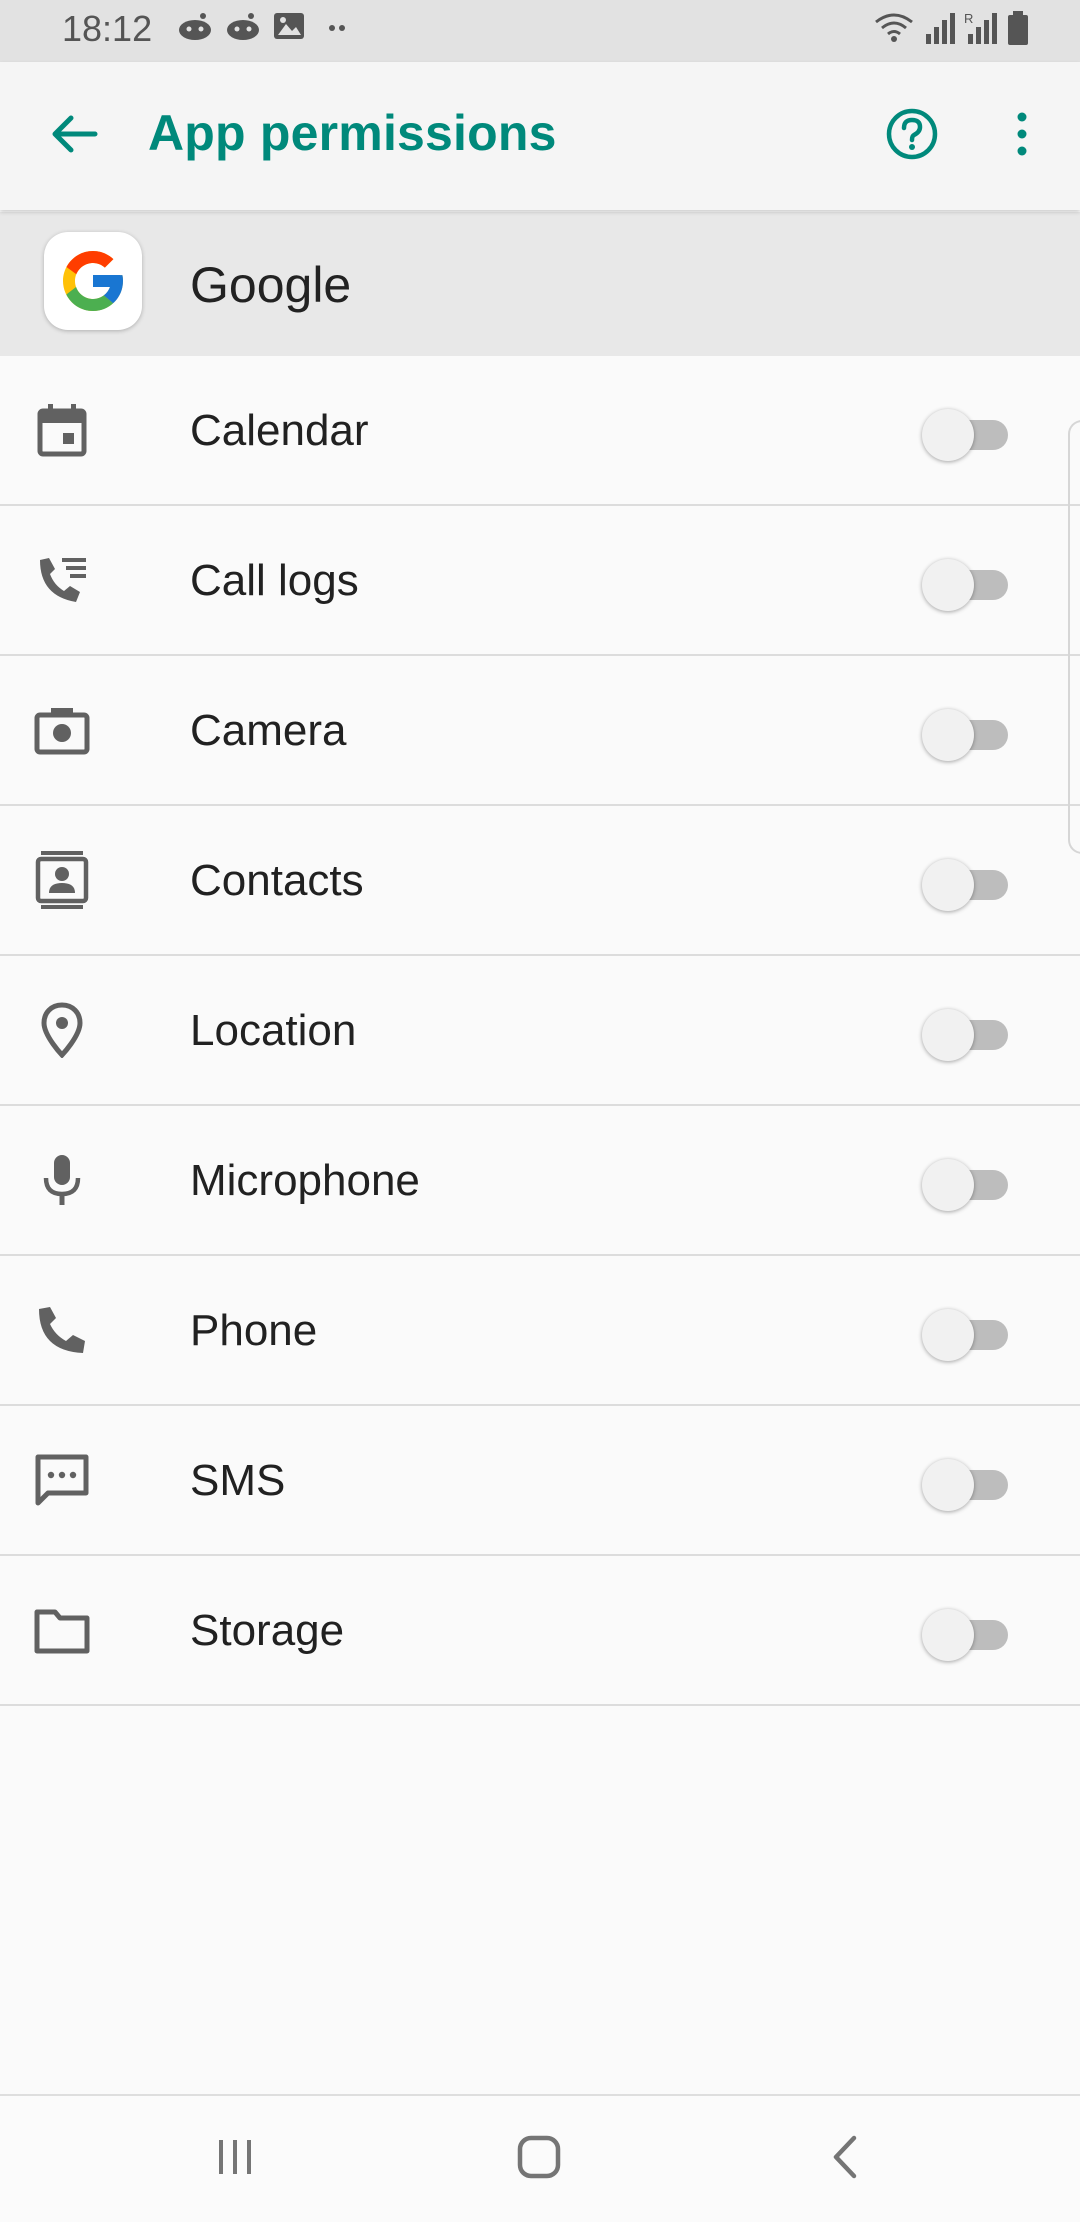 Image resolution: width=1080 pixels, height=2222 pixels. Describe the element at coordinates (894, 28) in the screenshot. I see `wifi-icon` at that location.